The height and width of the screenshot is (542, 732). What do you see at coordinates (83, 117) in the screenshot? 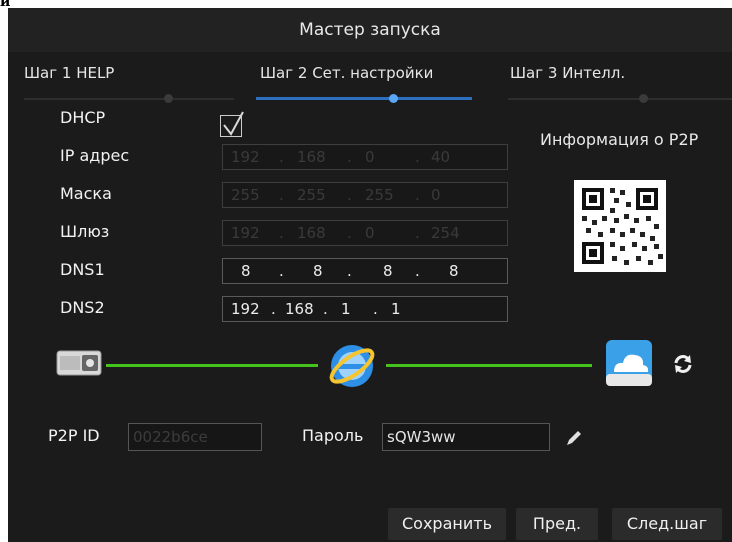
I see `dhcp-label: DHCP` at bounding box center [83, 117].